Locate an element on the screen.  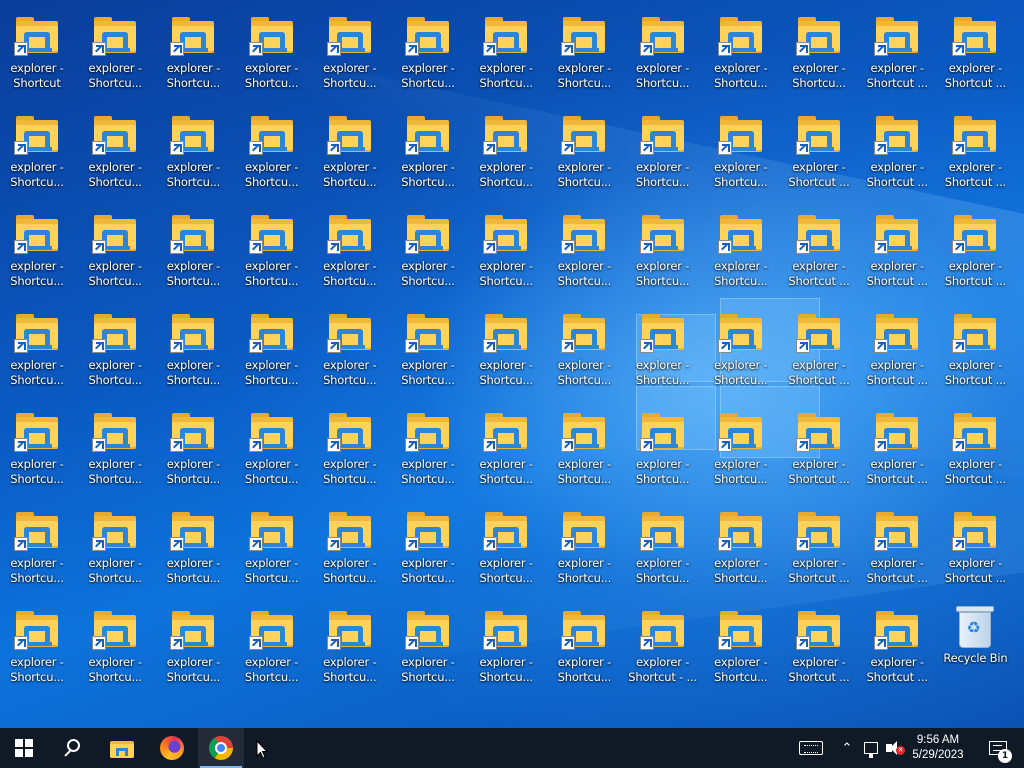
action-center-button: 1 is located at coordinates (998, 748).